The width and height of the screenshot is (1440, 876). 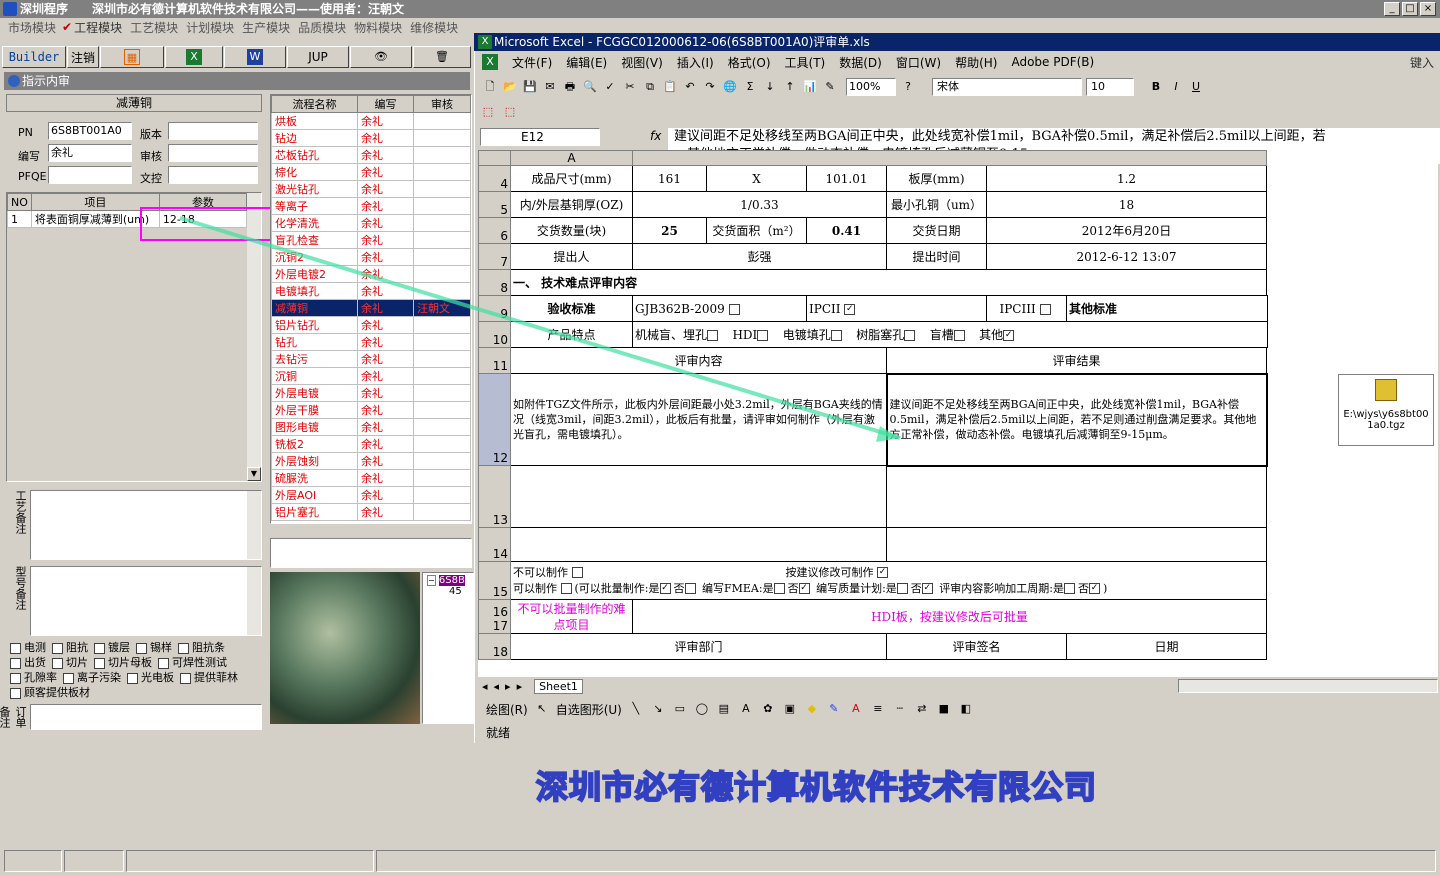 I want to click on feat-slot-checkbox, so click(x=959, y=335).